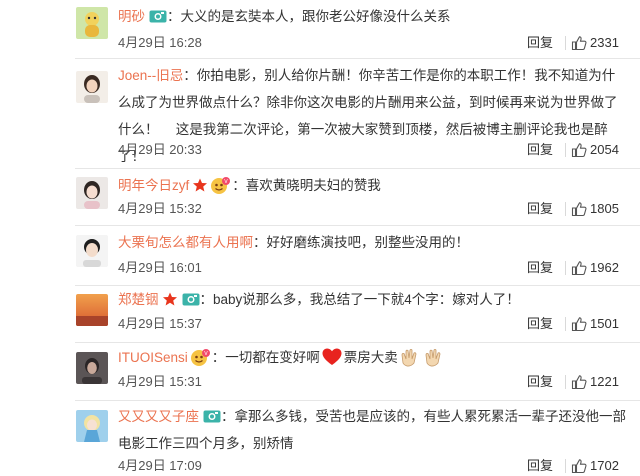 The height and width of the screenshot is (476, 640). Describe the element at coordinates (379, 43) in the screenshot. I see `comment-meta: 4月29日 16:28 回复 2331` at that location.